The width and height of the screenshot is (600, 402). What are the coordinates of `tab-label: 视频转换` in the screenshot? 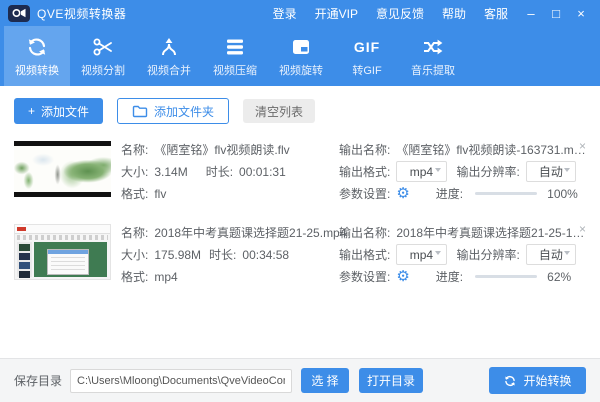 It's located at (37, 71).